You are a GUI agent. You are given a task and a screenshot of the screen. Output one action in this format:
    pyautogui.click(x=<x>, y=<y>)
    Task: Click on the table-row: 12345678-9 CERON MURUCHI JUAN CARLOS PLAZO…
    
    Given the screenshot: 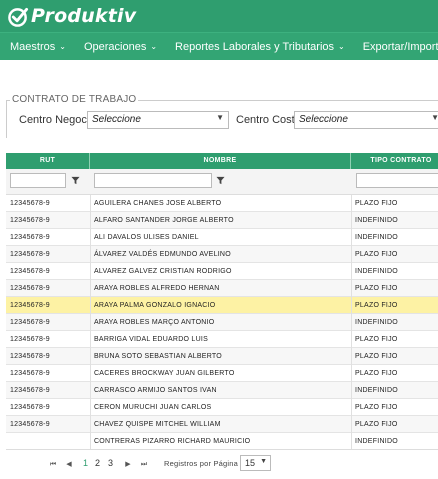 What is the action you would take?
    pyautogui.click(x=222, y=407)
    